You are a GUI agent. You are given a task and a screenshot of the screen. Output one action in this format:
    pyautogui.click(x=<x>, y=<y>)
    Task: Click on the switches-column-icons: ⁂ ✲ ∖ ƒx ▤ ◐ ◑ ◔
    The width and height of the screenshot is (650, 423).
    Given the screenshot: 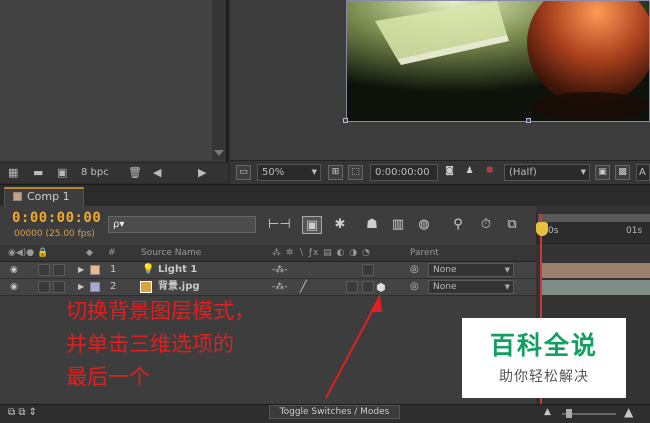 What is the action you would take?
    pyautogui.click(x=321, y=253)
    